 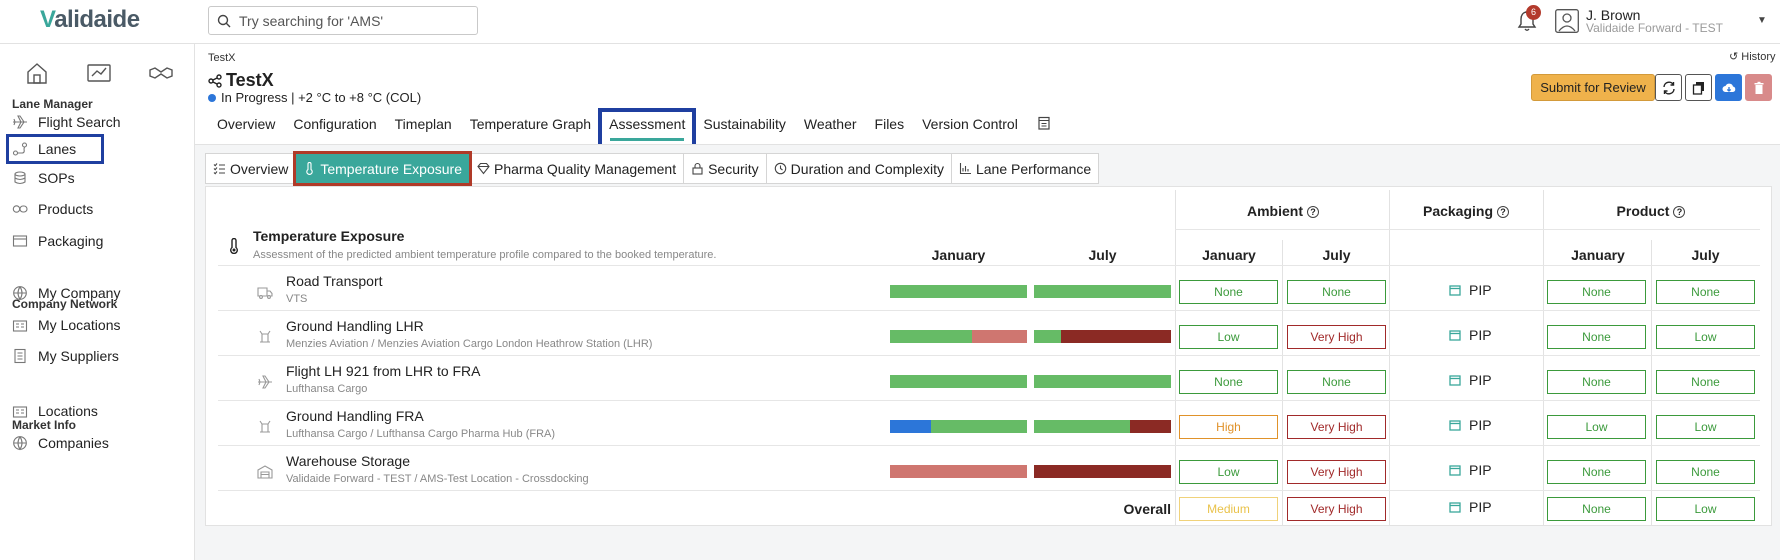 I want to click on product-july-level: None, so click(x=1705, y=472).